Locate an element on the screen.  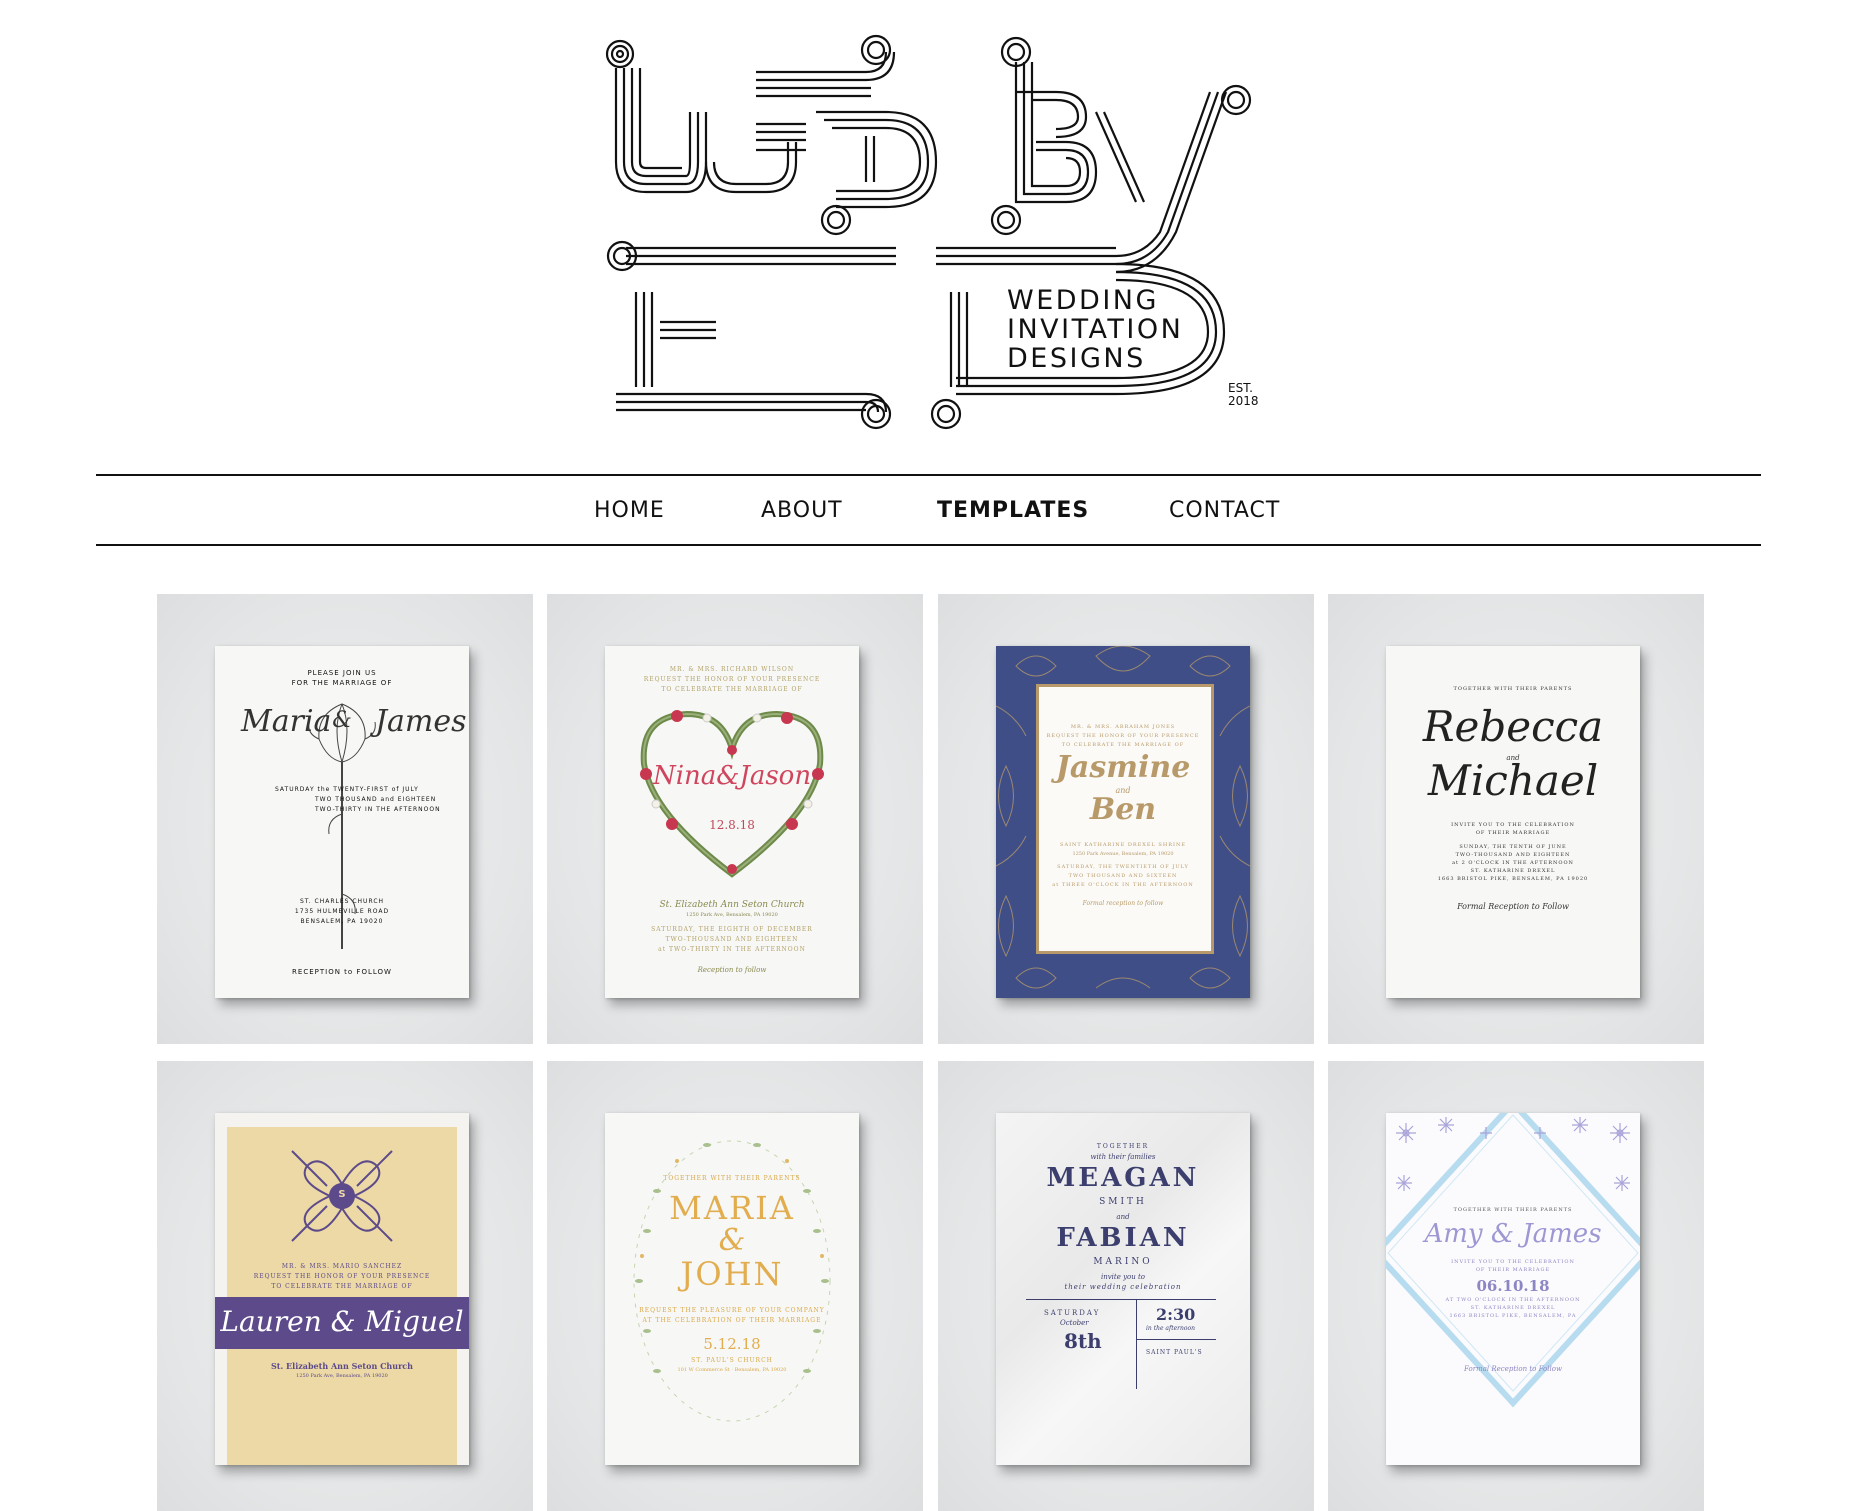
card-text: TOGETHER is located at coordinates (1123, 1146).